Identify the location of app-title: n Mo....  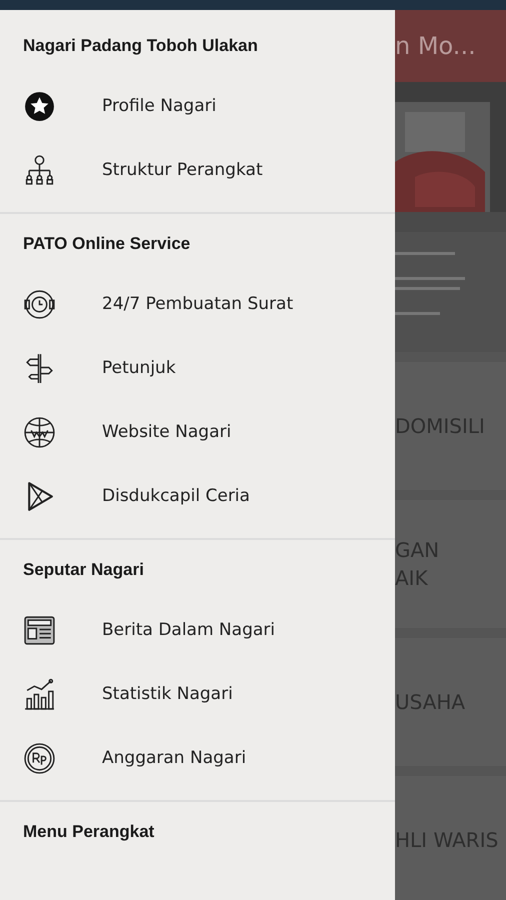
(435, 46).